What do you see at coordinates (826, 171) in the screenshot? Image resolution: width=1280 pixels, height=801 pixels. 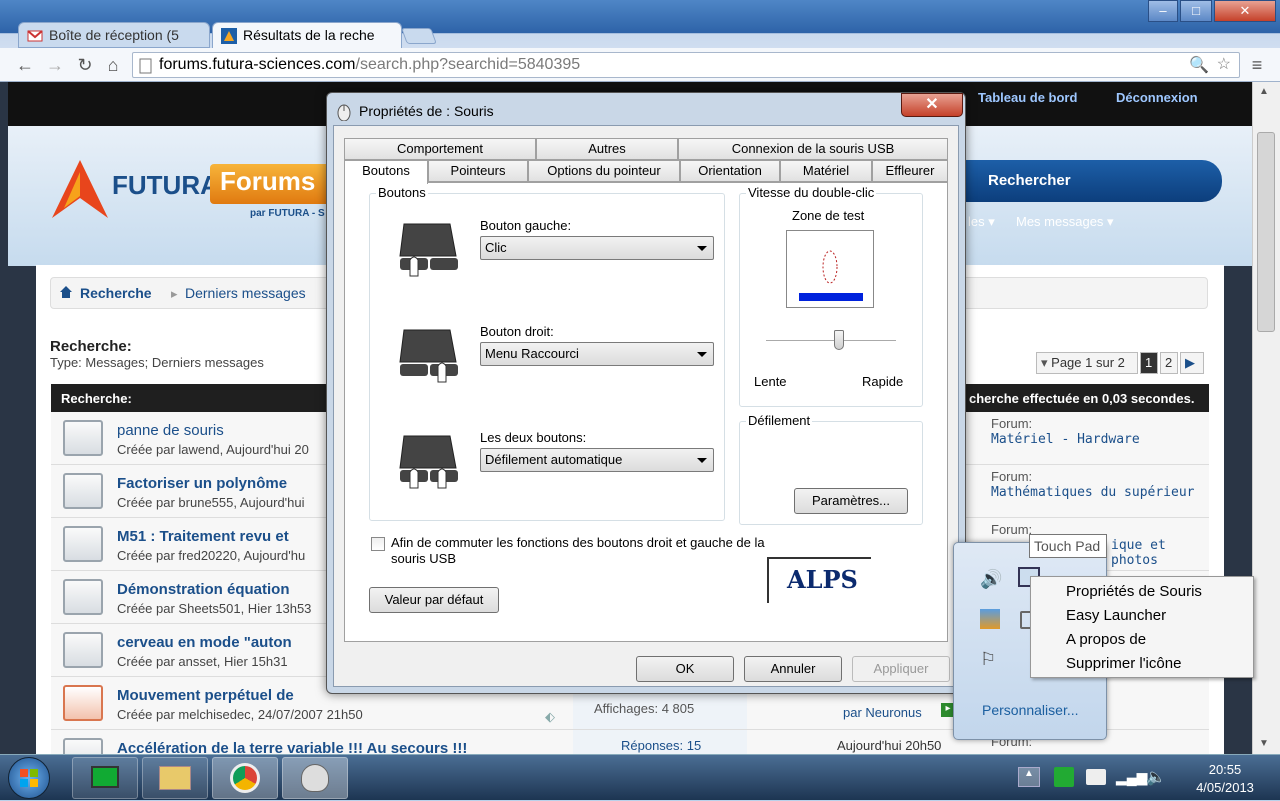 I see `tab-materiel: Matériel` at bounding box center [826, 171].